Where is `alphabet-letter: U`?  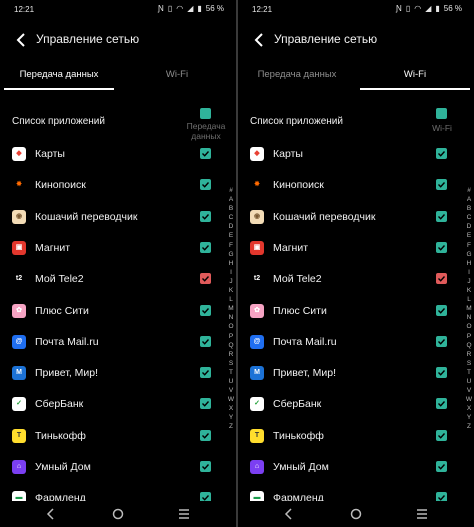 alphabet-letter: U is located at coordinates (469, 381).